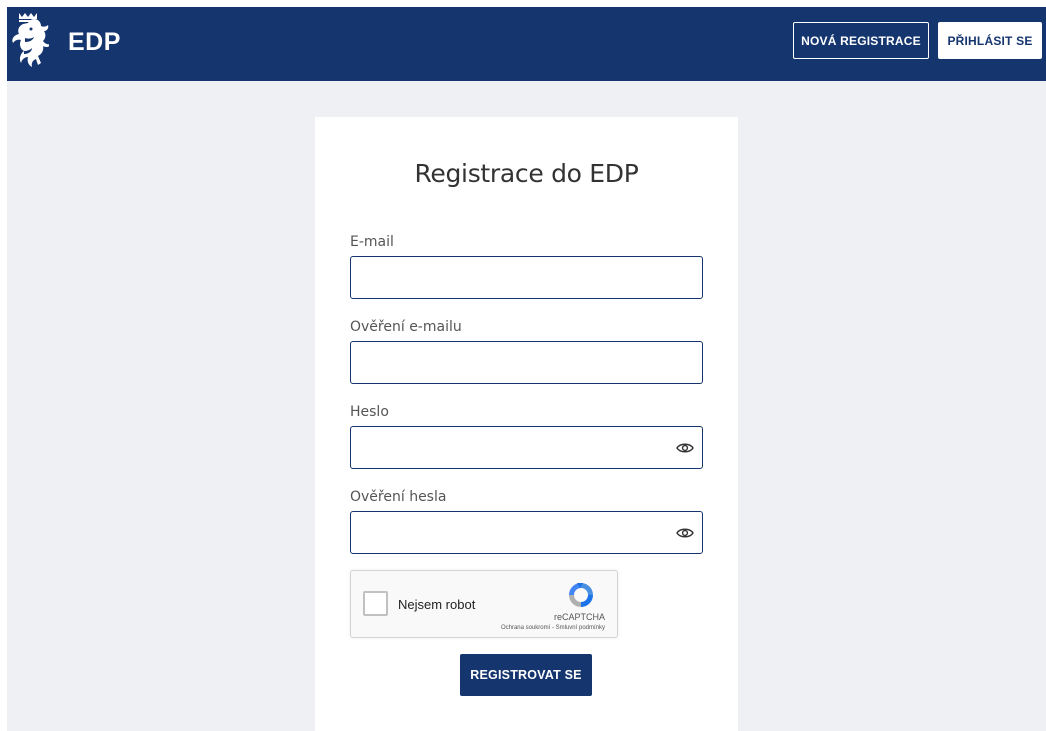 This screenshot has width=1046, height=731. I want to click on email-confirm-field, so click(526, 362).